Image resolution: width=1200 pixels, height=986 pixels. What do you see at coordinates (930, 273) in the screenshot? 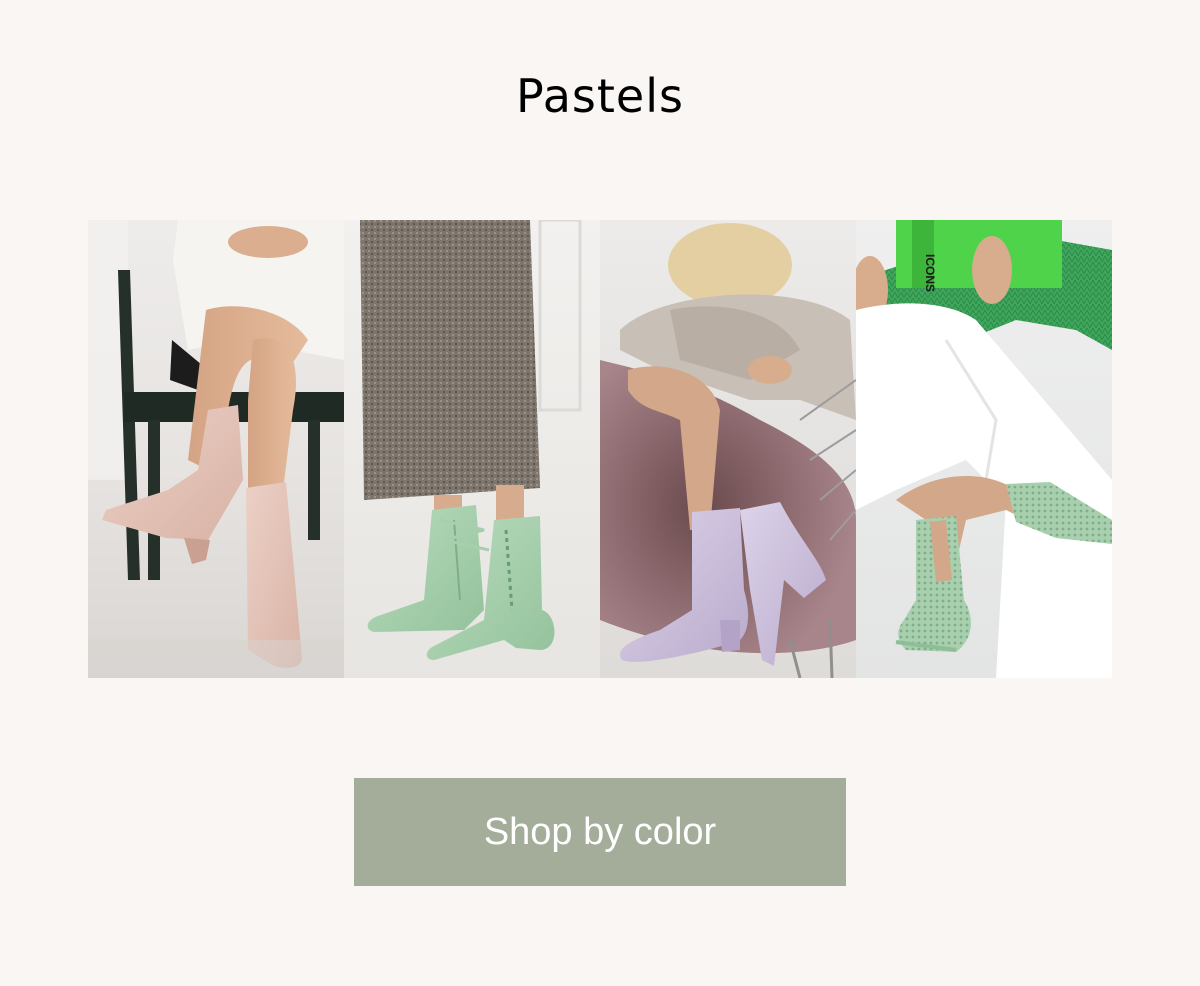
I see `book-title: ICONS` at bounding box center [930, 273].